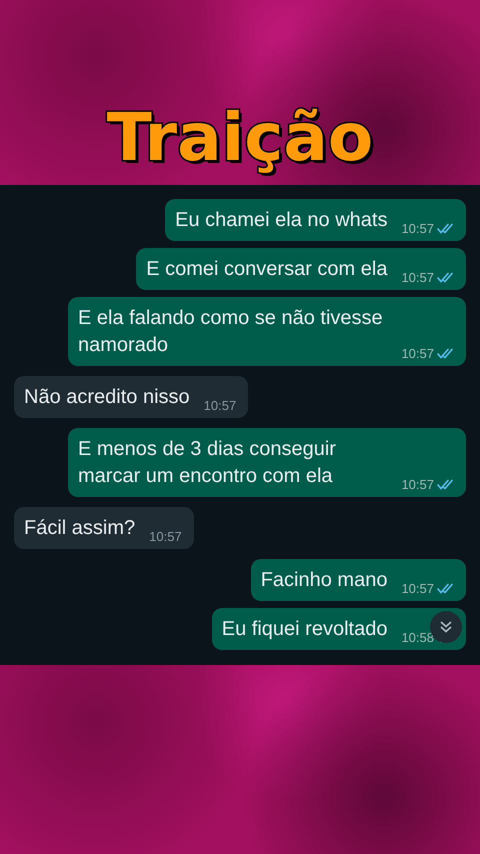 This screenshot has height=854, width=480. I want to click on double-chevron-down-icon, so click(446, 627).